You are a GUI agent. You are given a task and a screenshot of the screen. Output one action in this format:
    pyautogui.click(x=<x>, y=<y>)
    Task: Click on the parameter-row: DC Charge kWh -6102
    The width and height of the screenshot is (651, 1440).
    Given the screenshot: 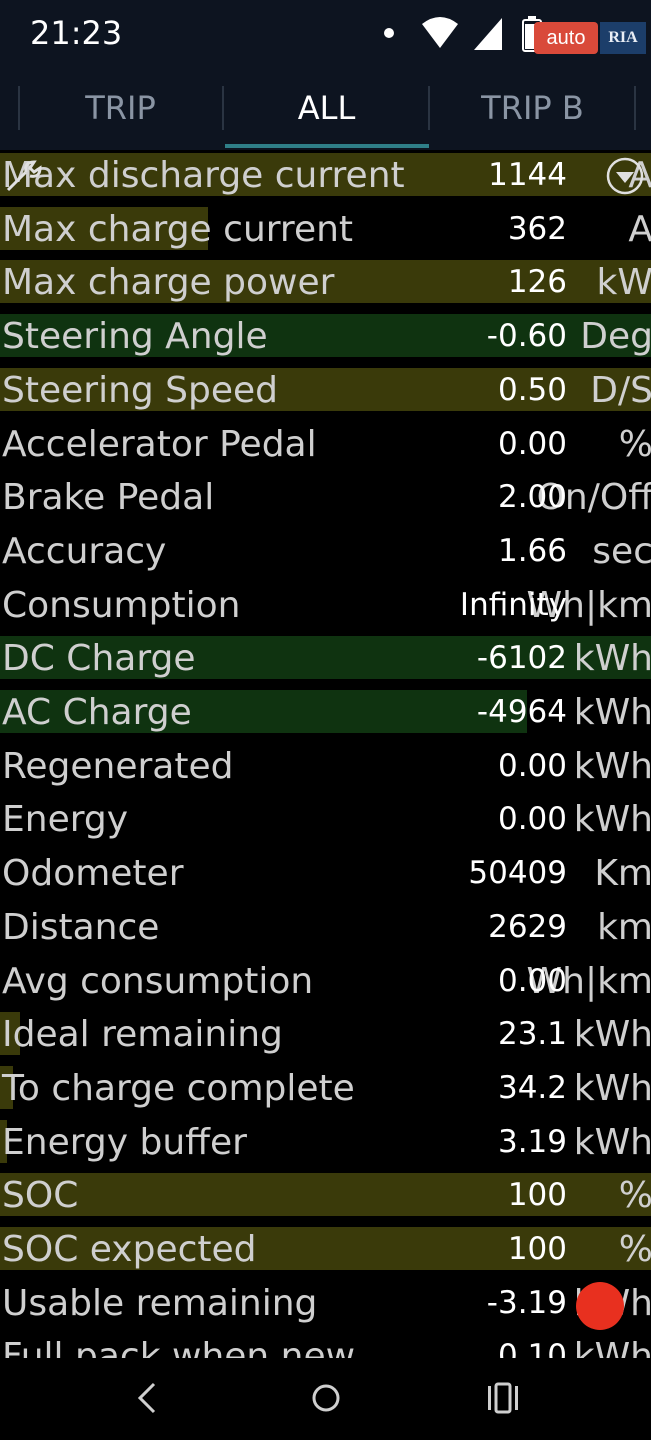 What is the action you would take?
    pyautogui.click(x=325, y=658)
    